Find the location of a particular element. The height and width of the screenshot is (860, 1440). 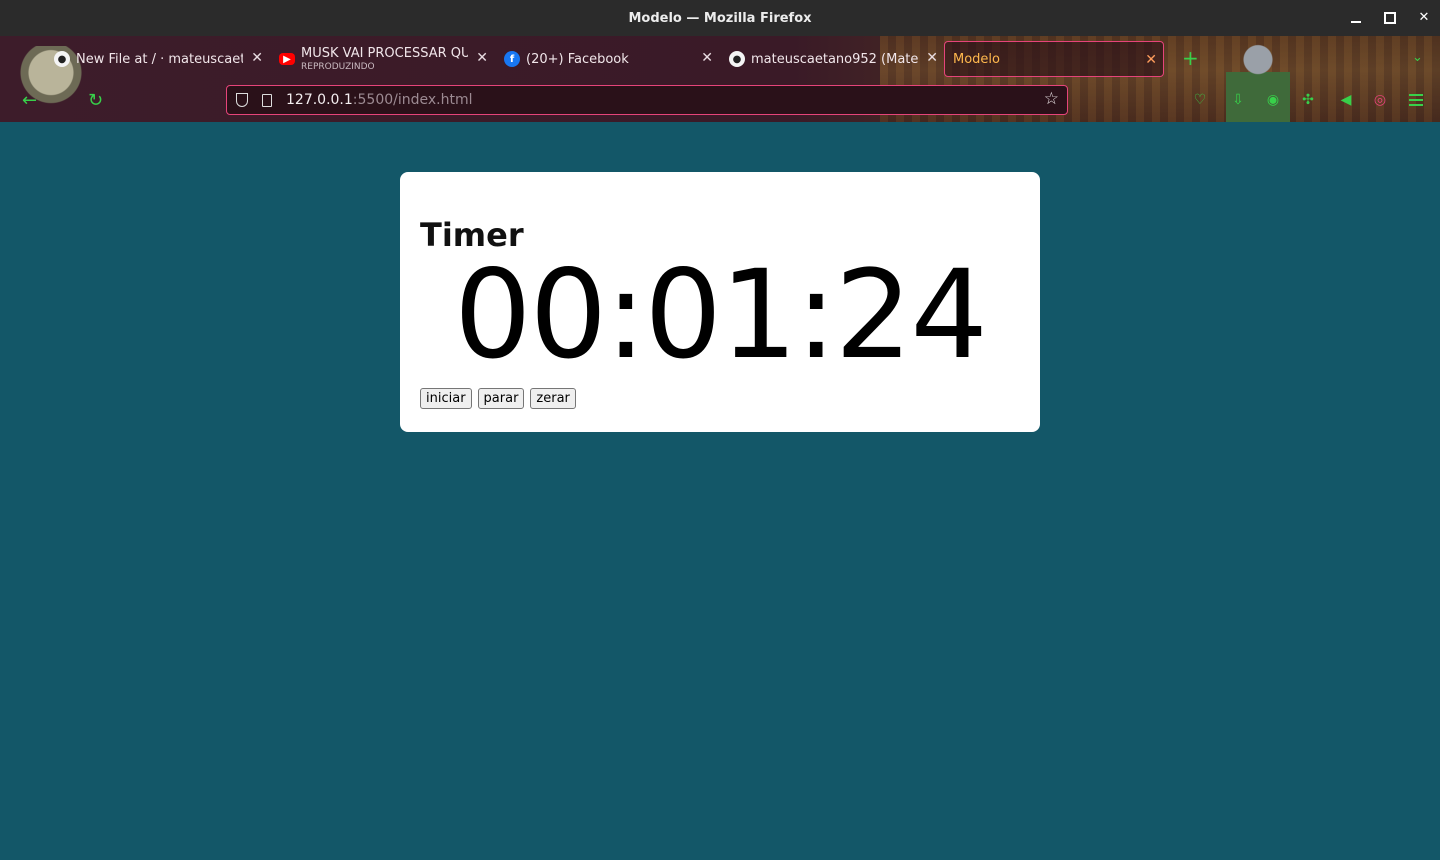

tab-youtube: ▶ MUSK VAI PROCESSAR QUEM REPRODUZINDO ✕ is located at coordinates (381, 59).